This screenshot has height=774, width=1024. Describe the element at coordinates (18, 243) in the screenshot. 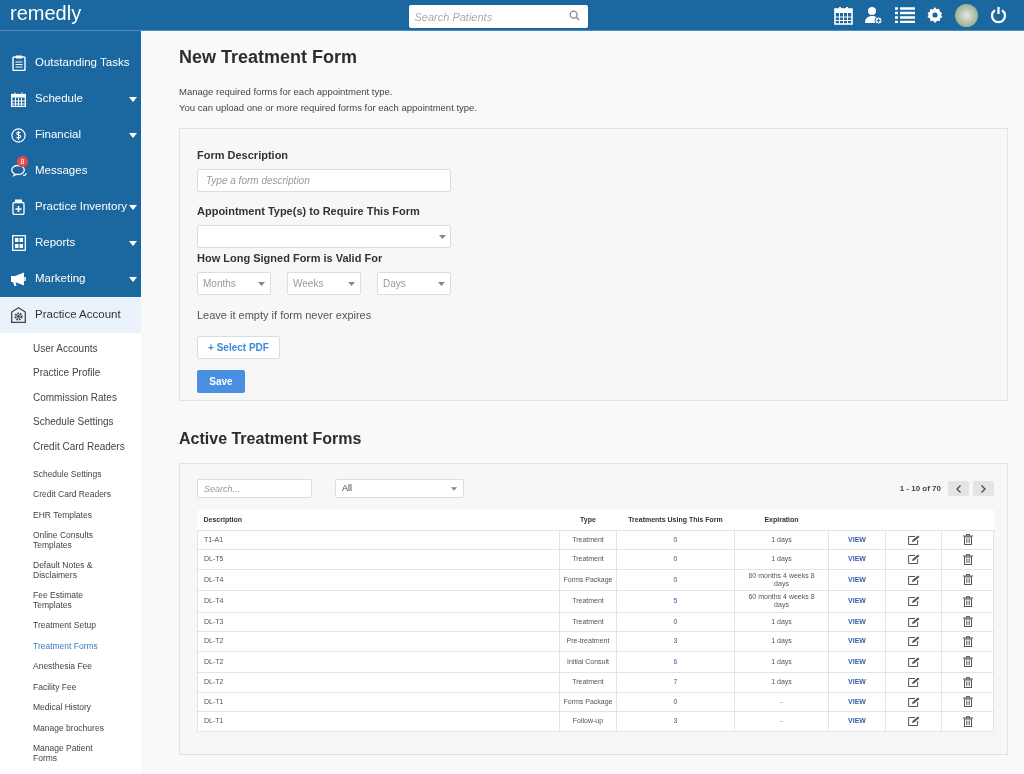

I see `report-icon` at that location.